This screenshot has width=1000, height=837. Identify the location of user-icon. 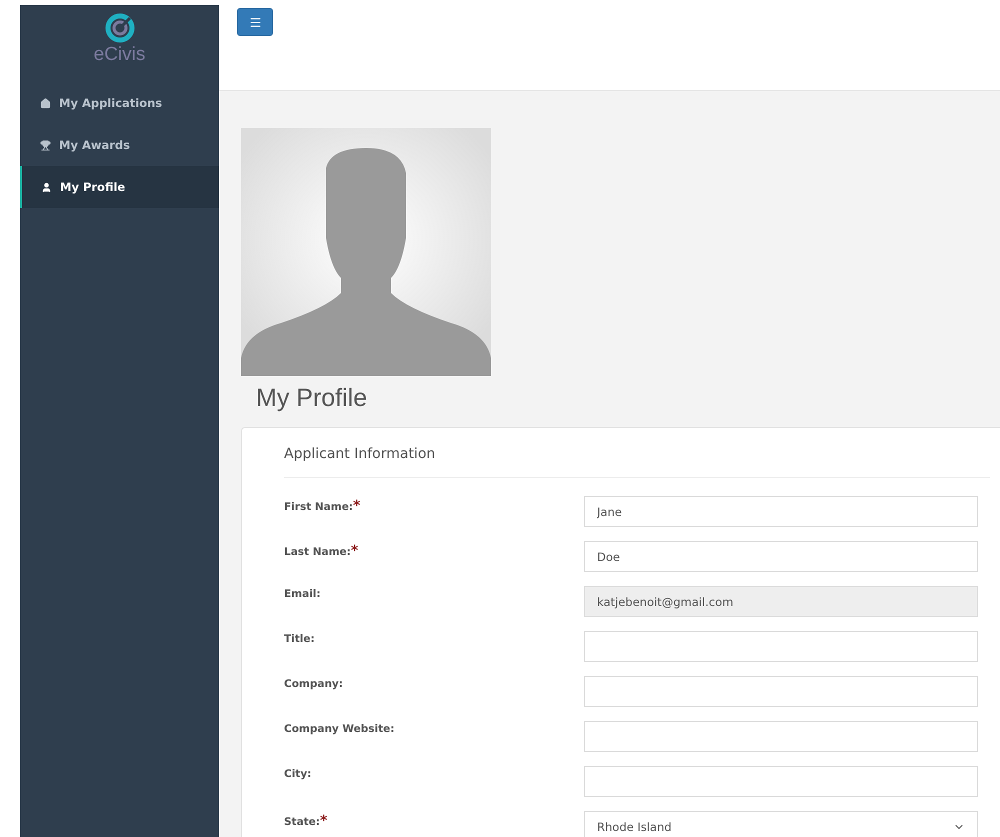
(46, 187).